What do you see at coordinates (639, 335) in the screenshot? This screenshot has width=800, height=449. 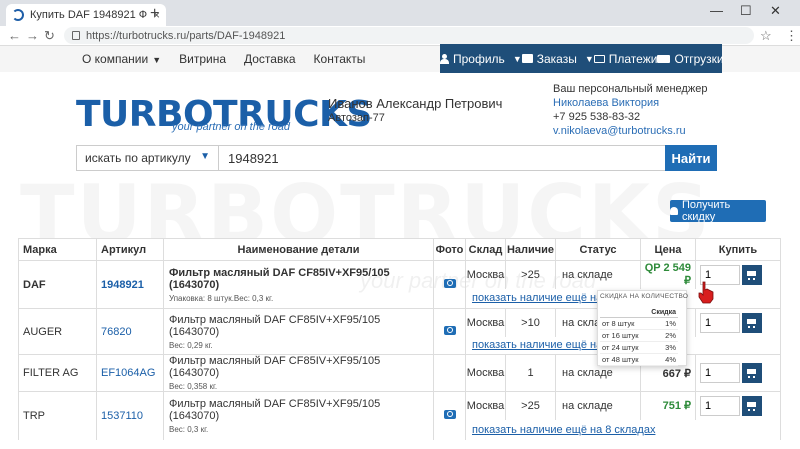 I see `discount-row: от 16 штук 2%` at bounding box center [639, 335].